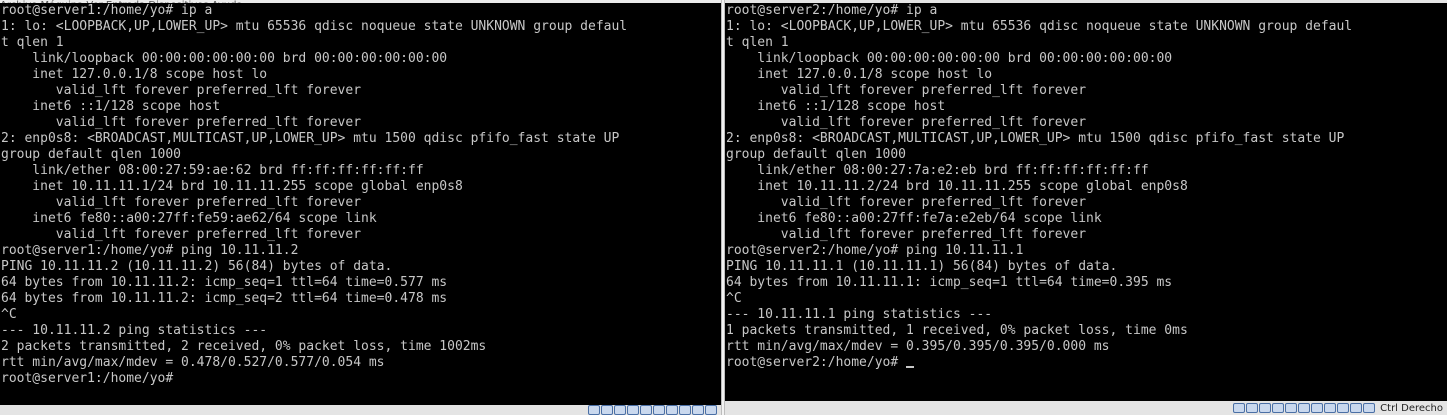  What do you see at coordinates (859, 314) in the screenshot?
I see `terminal-line: --- 10.11.11.1 ping statistics ---` at bounding box center [859, 314].